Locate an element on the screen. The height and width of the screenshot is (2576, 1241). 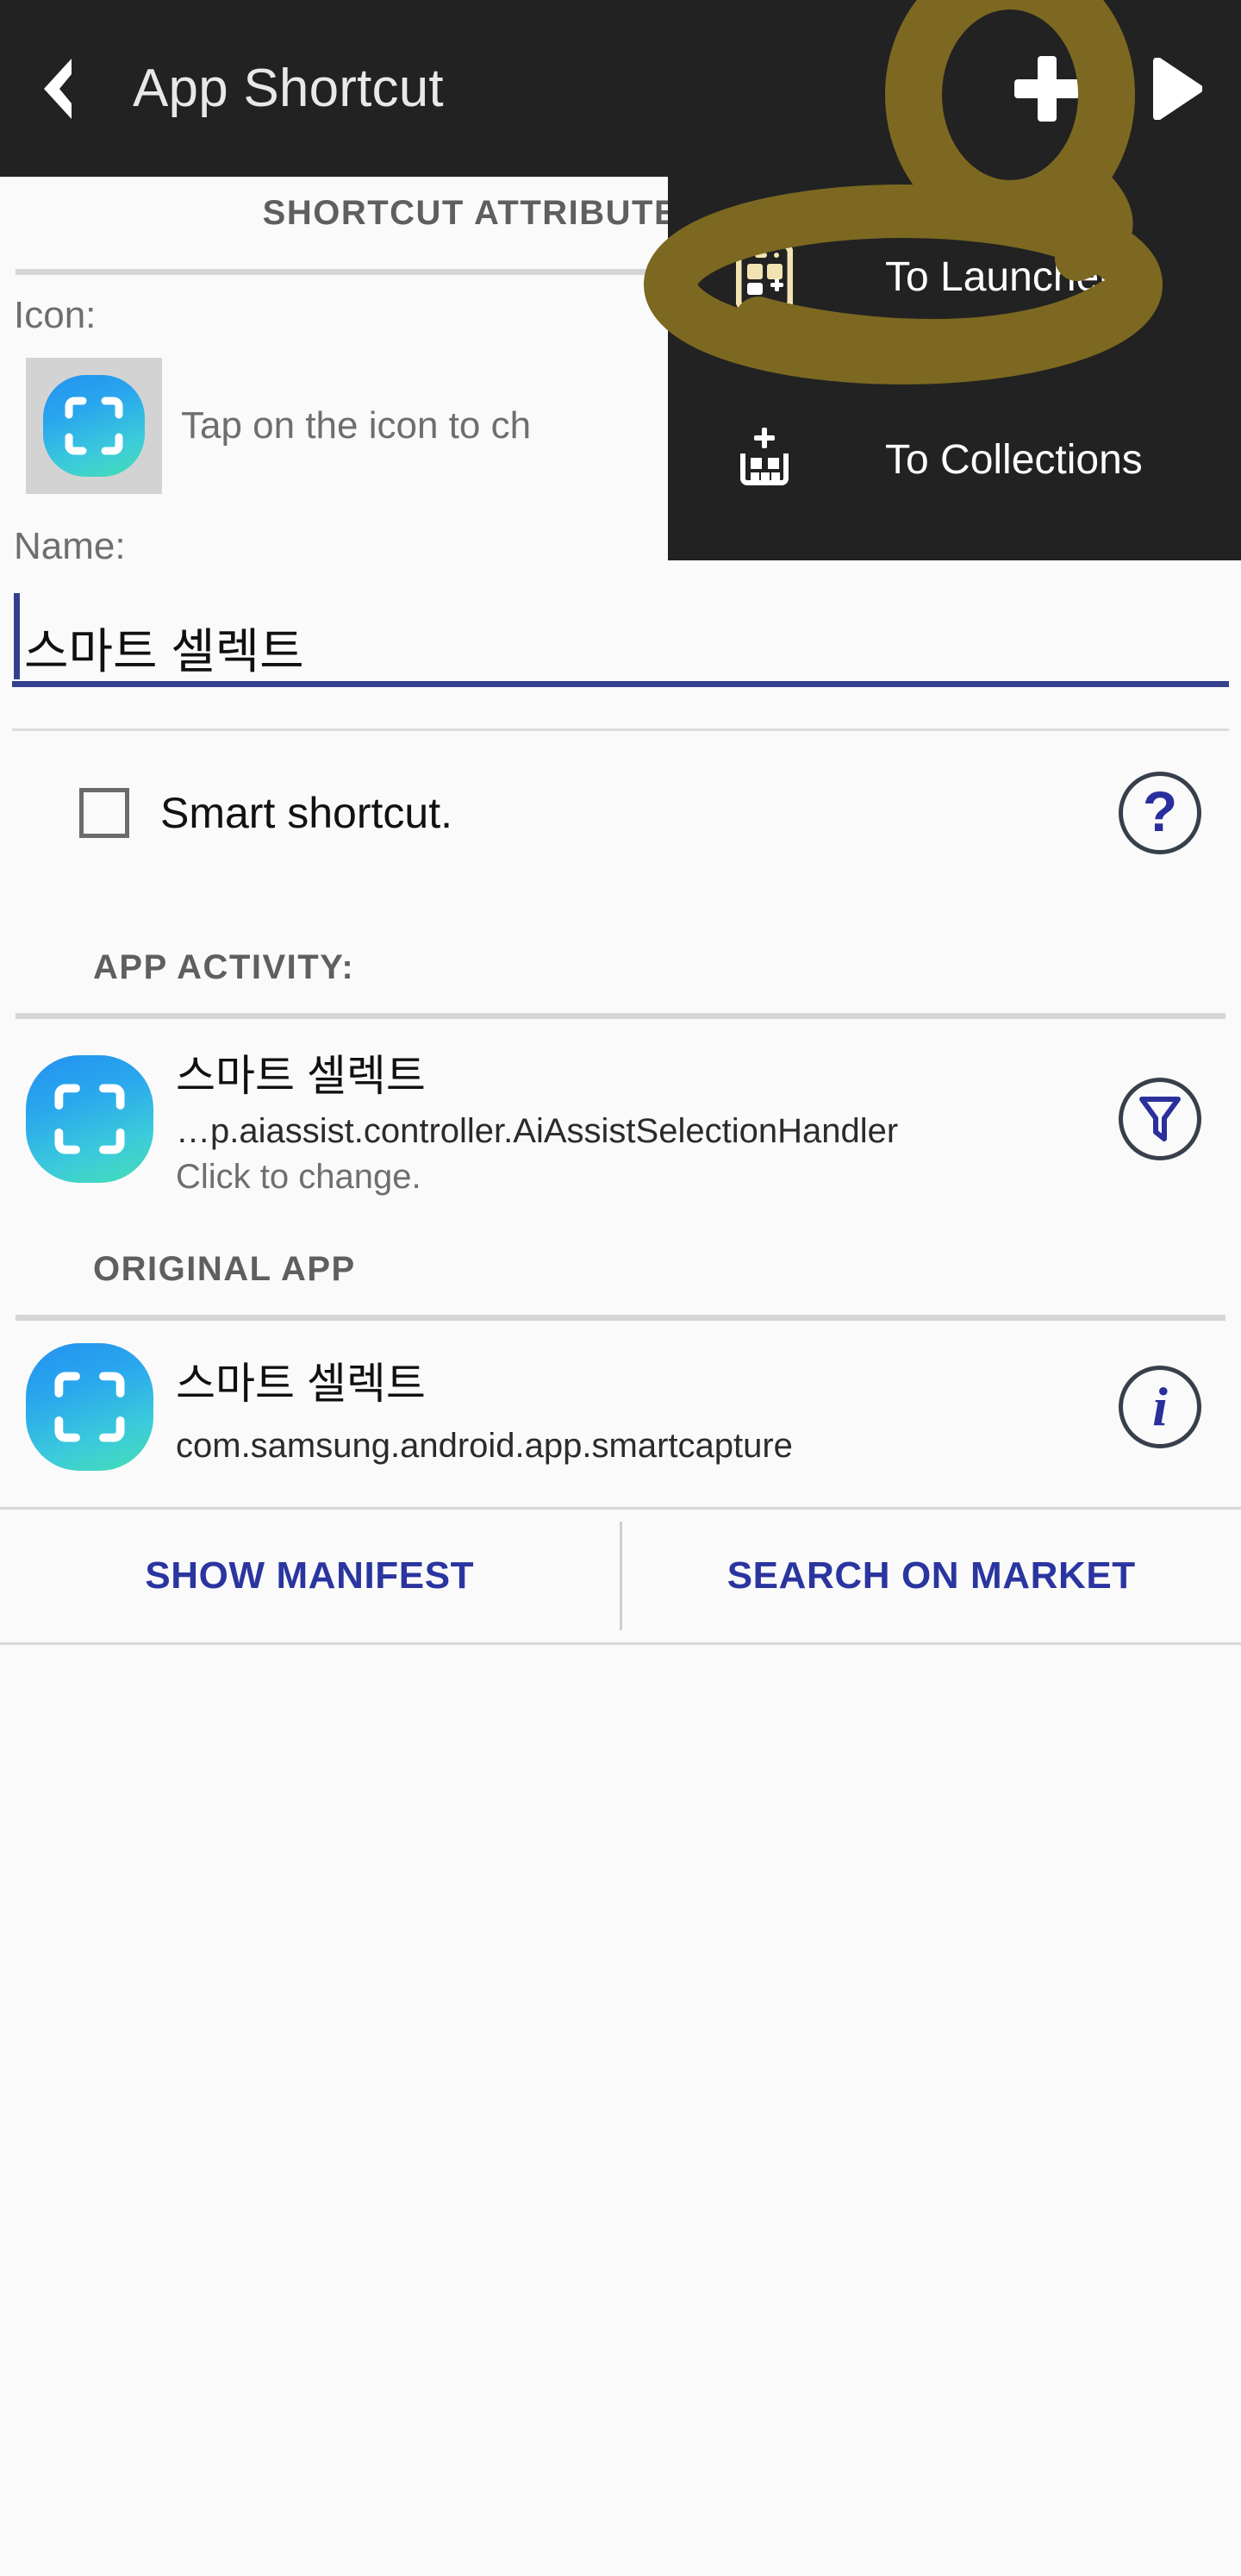
menu-item-to-launcher: To Launcher is located at coordinates (954, 276).